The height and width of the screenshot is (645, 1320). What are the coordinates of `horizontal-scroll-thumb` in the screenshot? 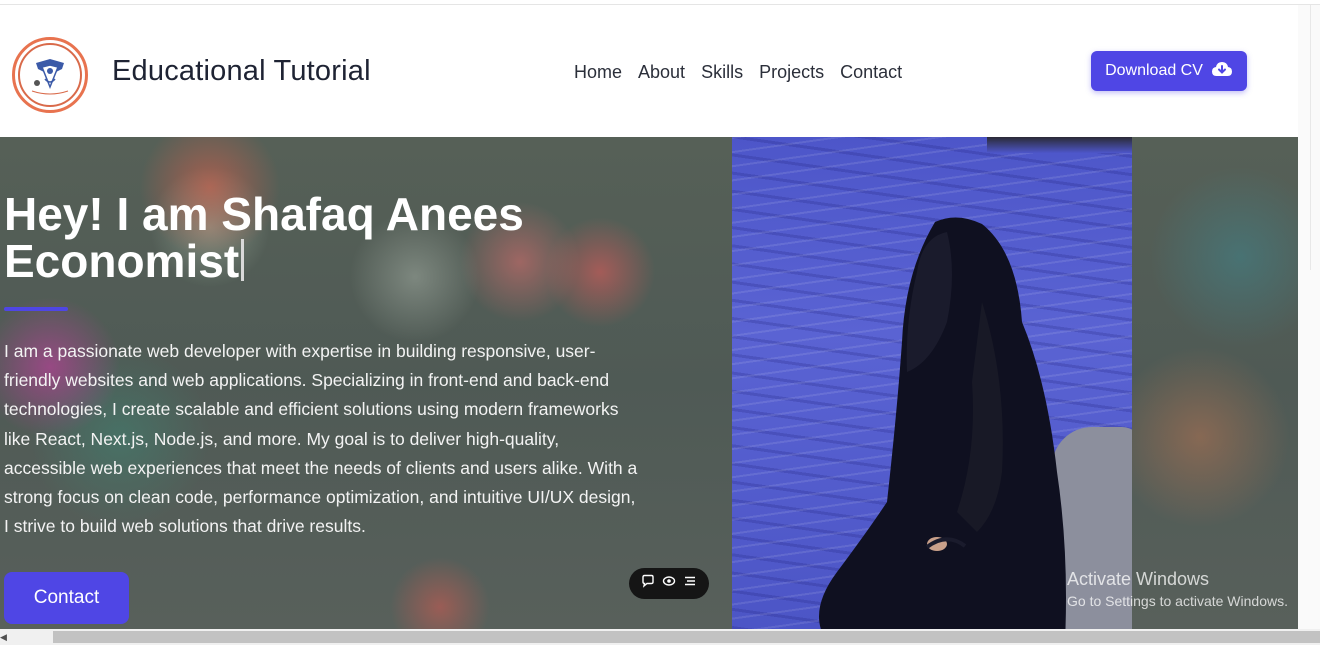 It's located at (686, 637).